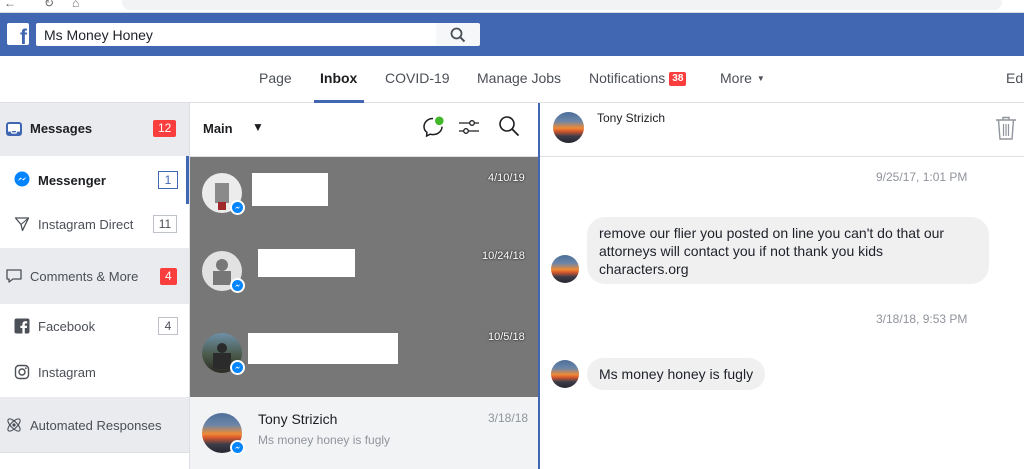 Image resolution: width=1024 pixels, height=469 pixels. I want to click on address-bar, so click(562, 5).